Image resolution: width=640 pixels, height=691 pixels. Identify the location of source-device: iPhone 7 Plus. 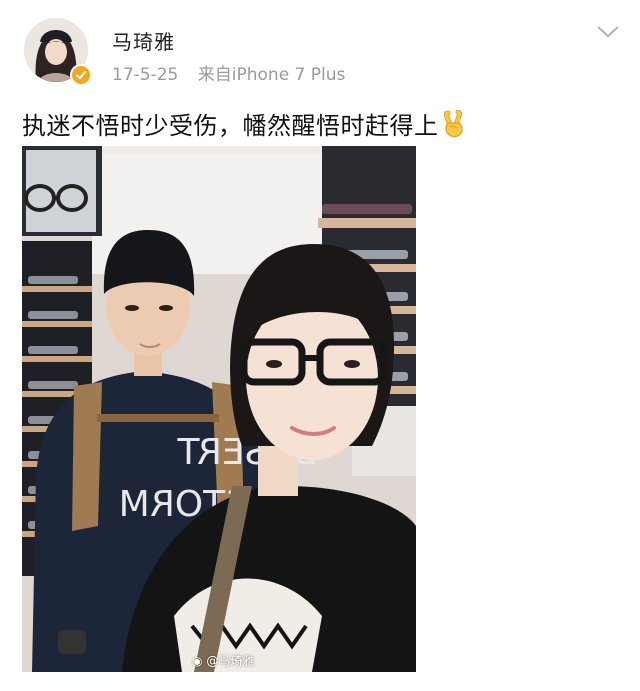
(289, 75).